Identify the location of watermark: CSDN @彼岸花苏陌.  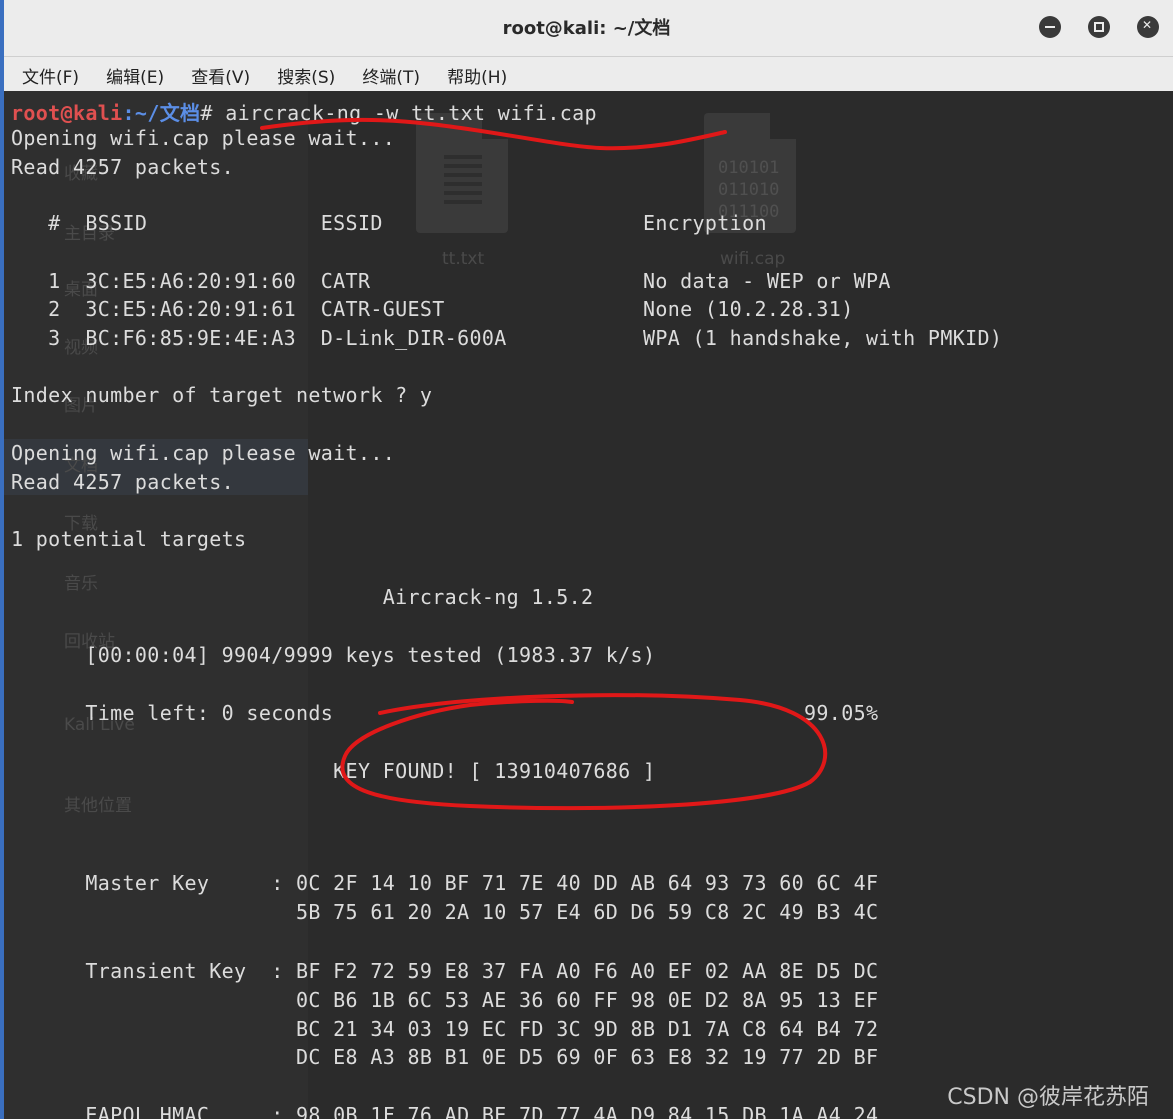
(1048, 1097).